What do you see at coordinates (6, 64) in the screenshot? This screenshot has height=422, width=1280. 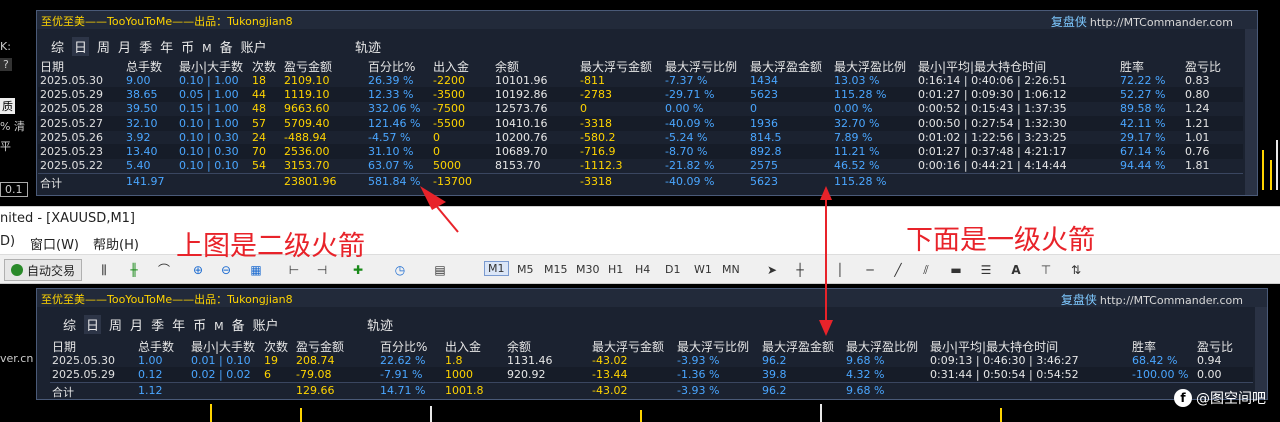 I see `left-fragment-help: ?` at bounding box center [6, 64].